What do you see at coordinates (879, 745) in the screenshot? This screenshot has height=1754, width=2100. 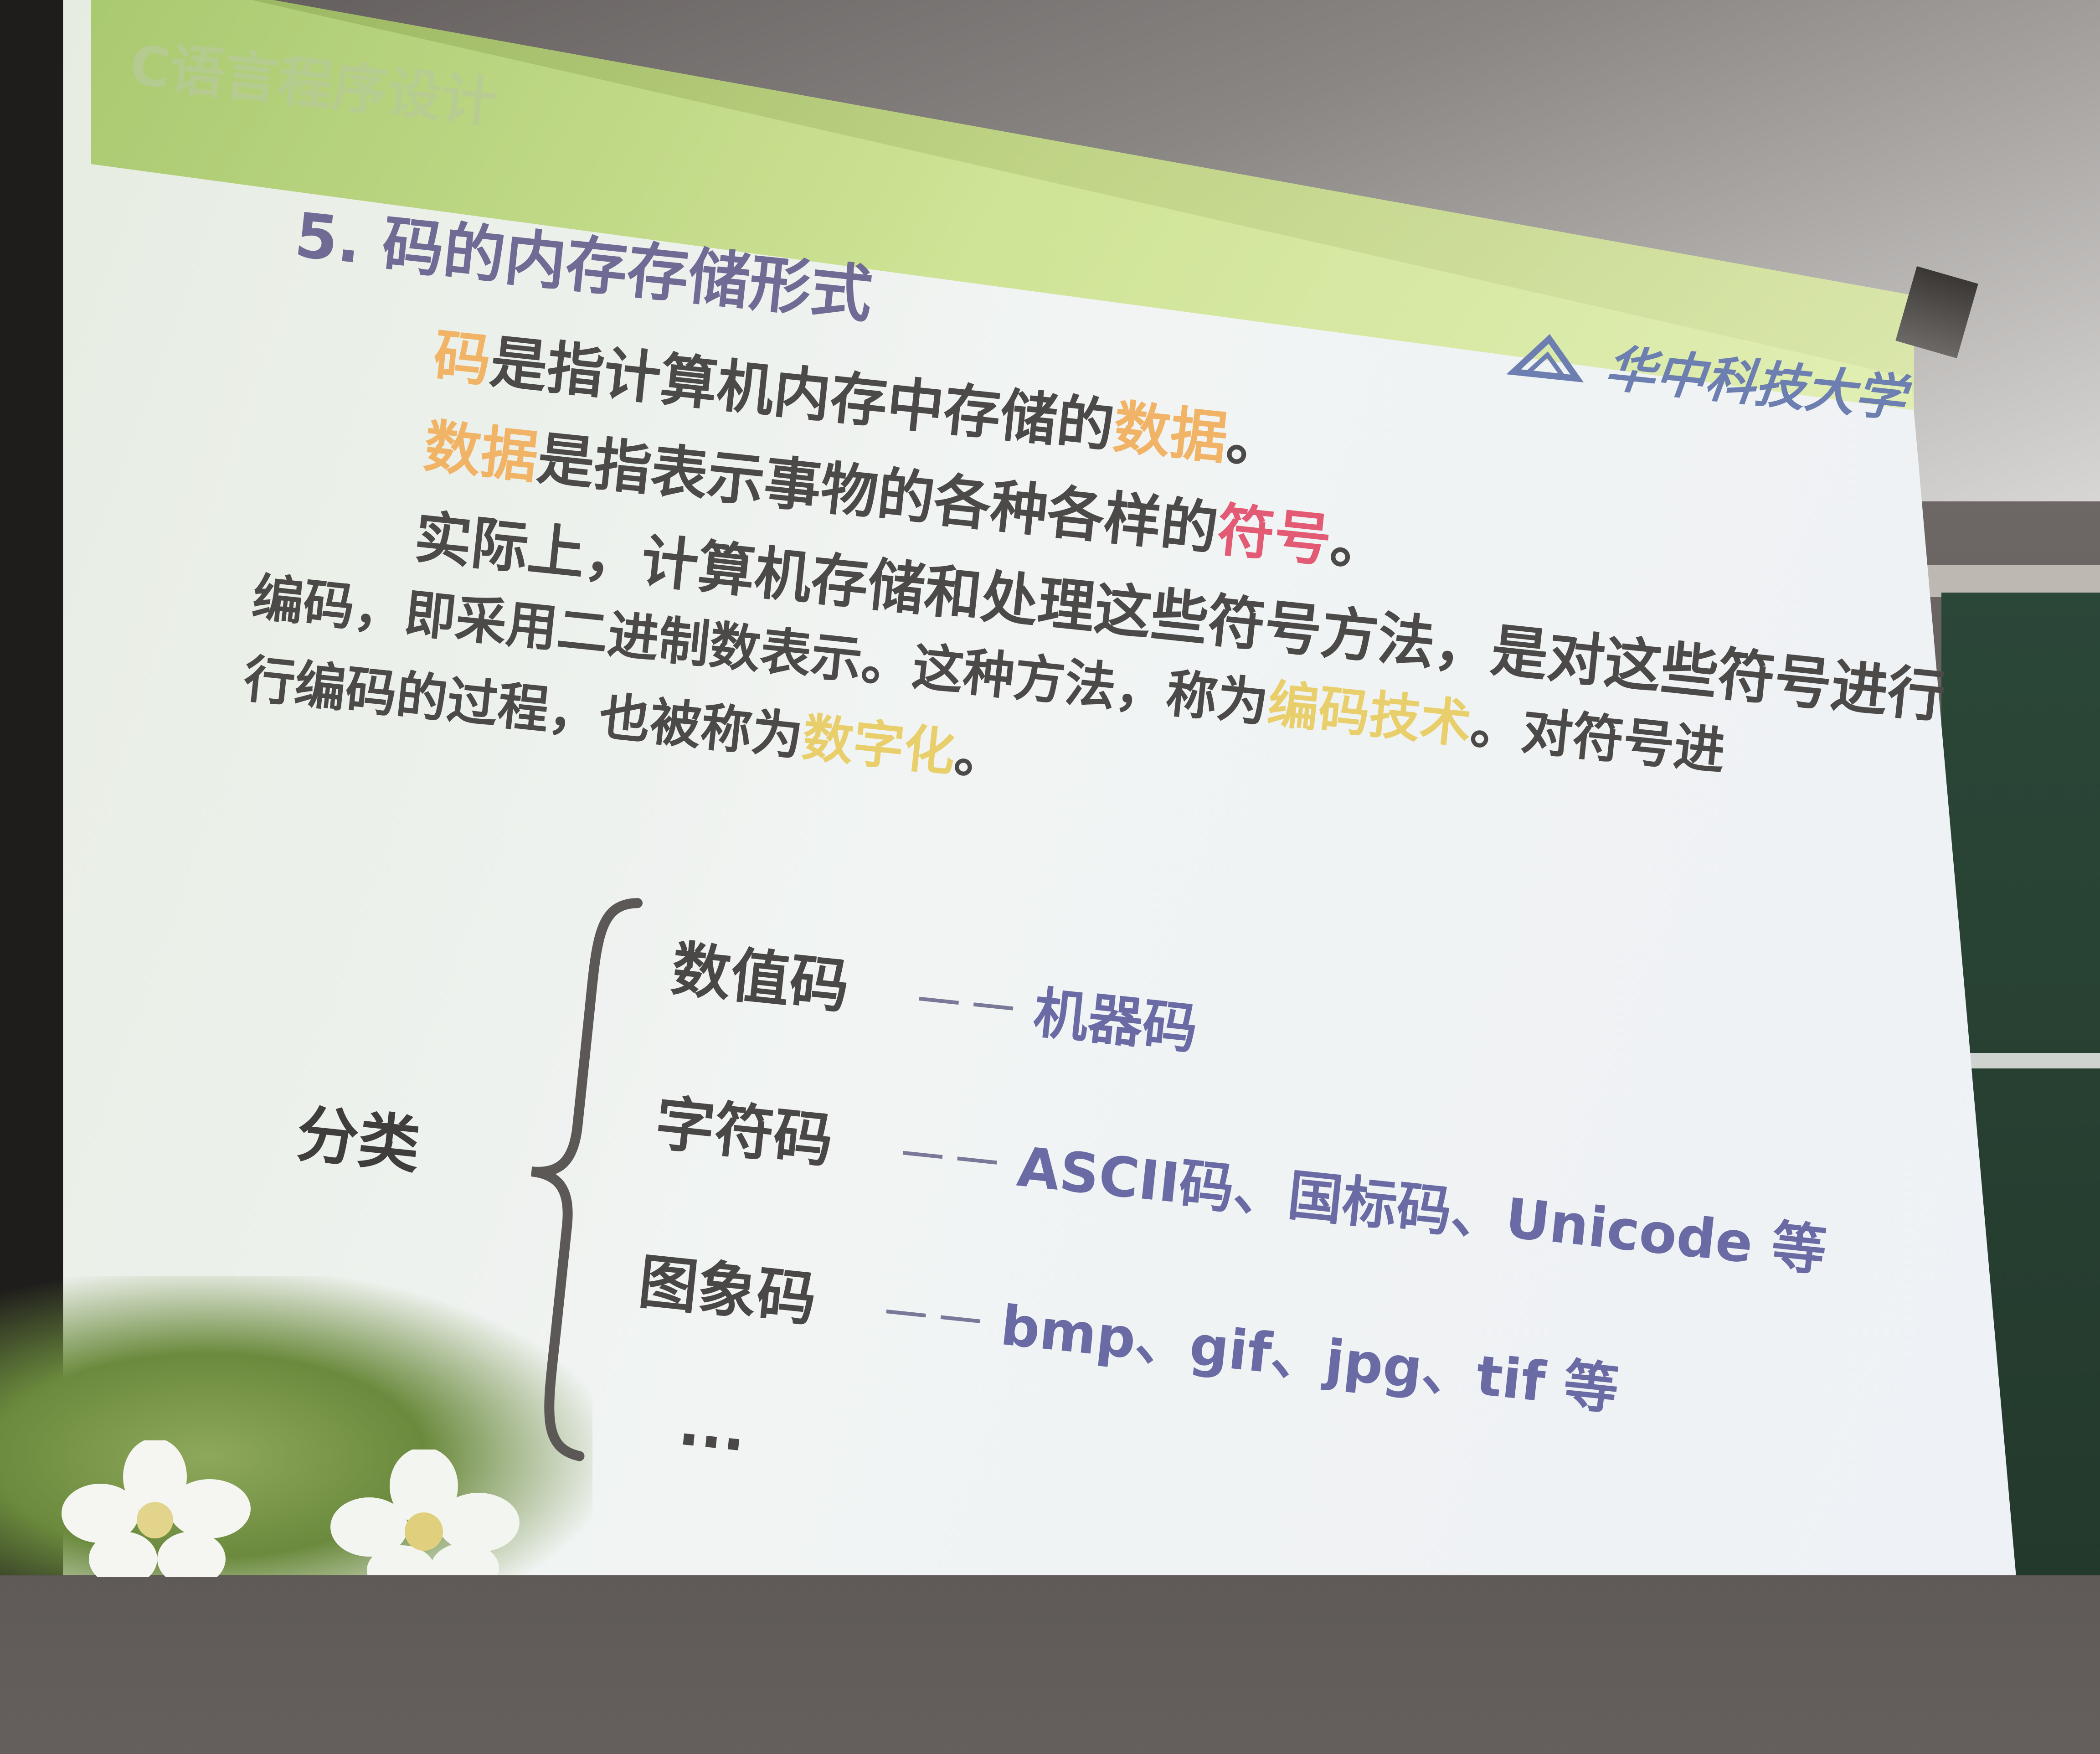 I see `highlighted-term: 数字化` at bounding box center [879, 745].